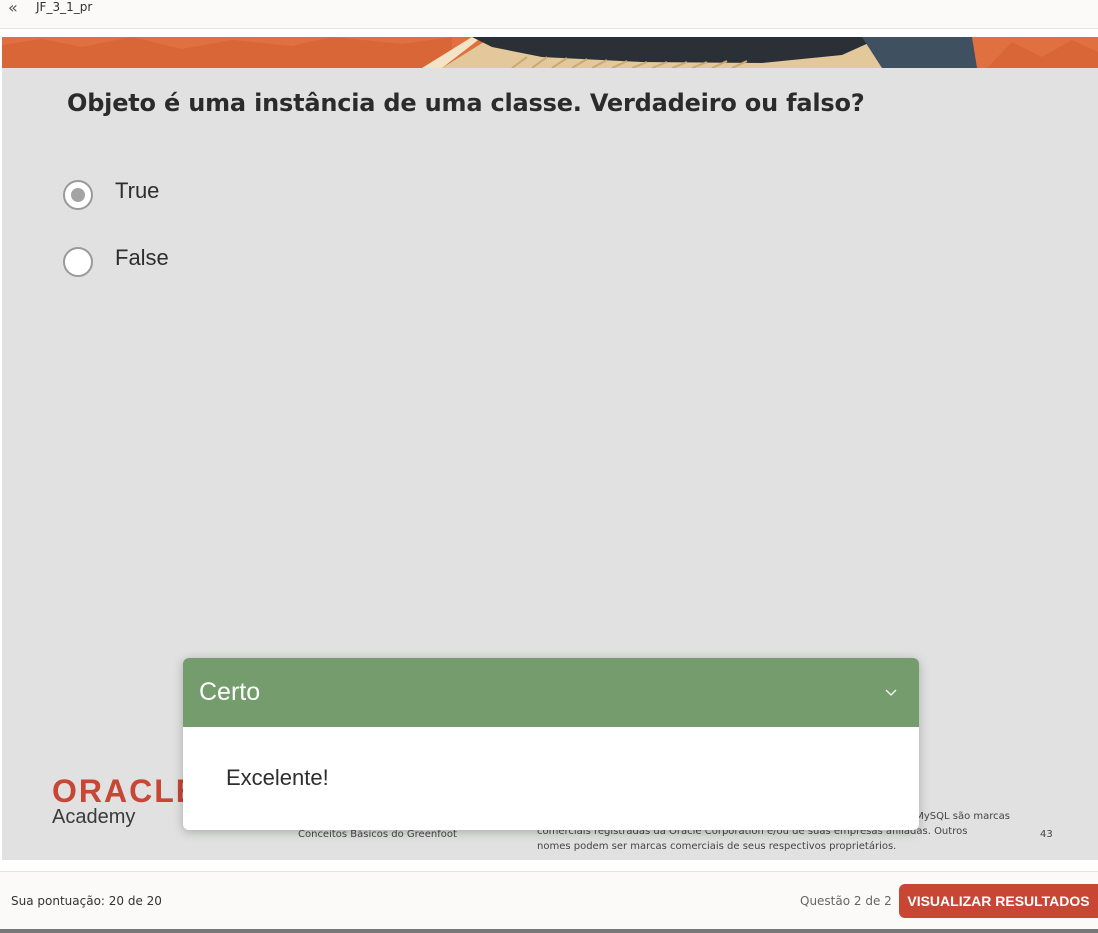 The image size is (1098, 933). Describe the element at coordinates (64, 7) in the screenshot. I see `document-title: JF_3_1_pr` at that location.